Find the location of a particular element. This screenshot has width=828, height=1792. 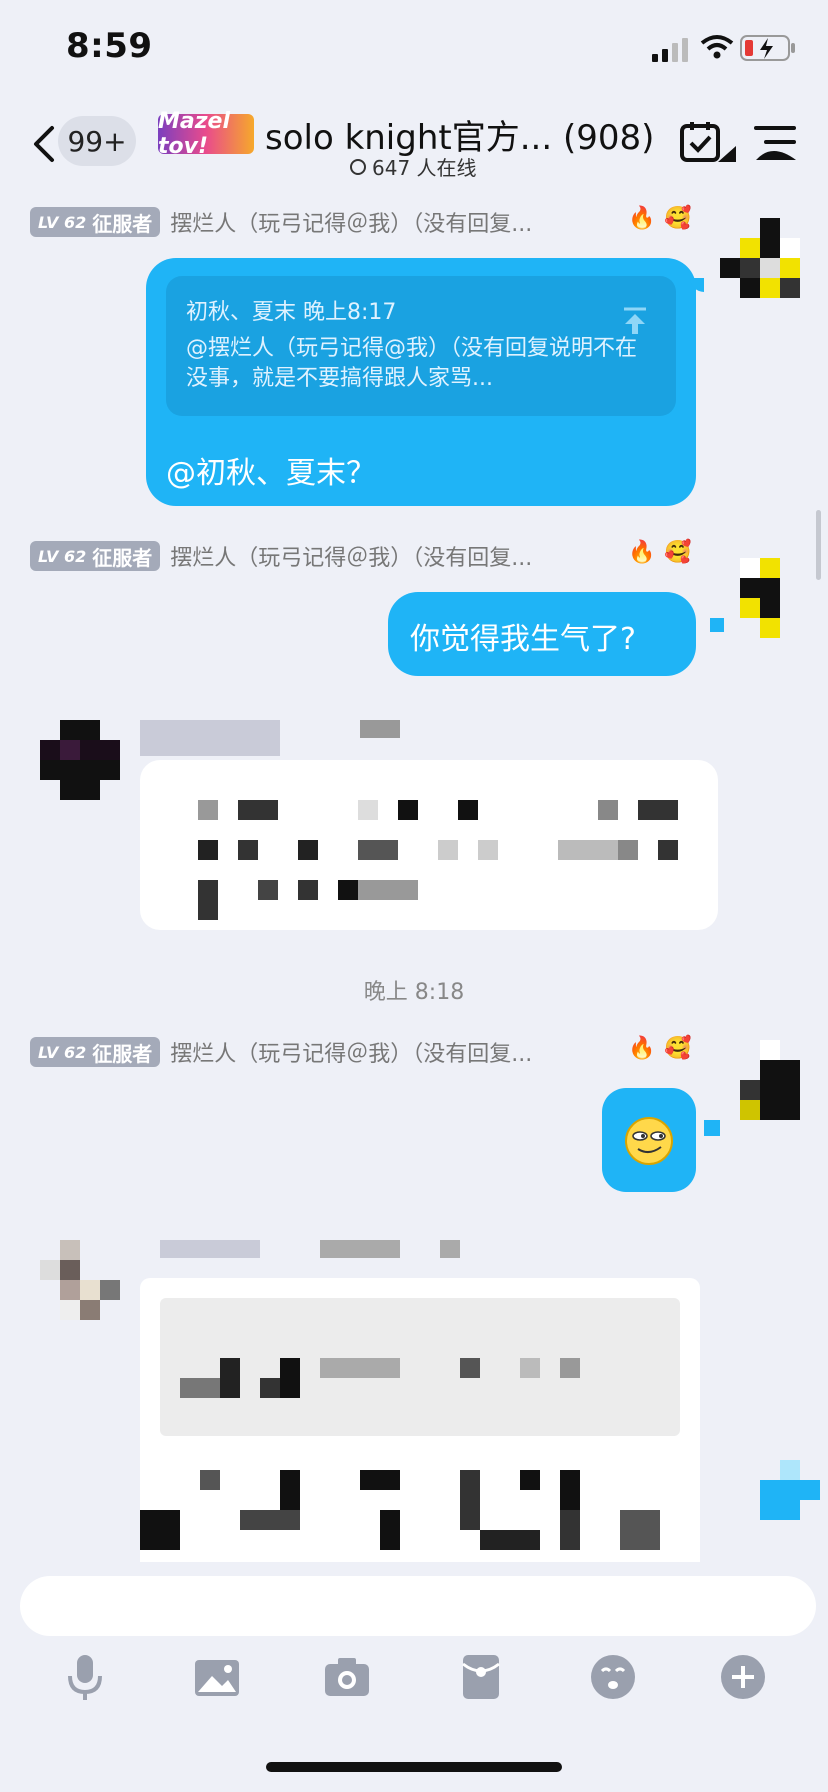

home-indicator is located at coordinates (414, 1767).